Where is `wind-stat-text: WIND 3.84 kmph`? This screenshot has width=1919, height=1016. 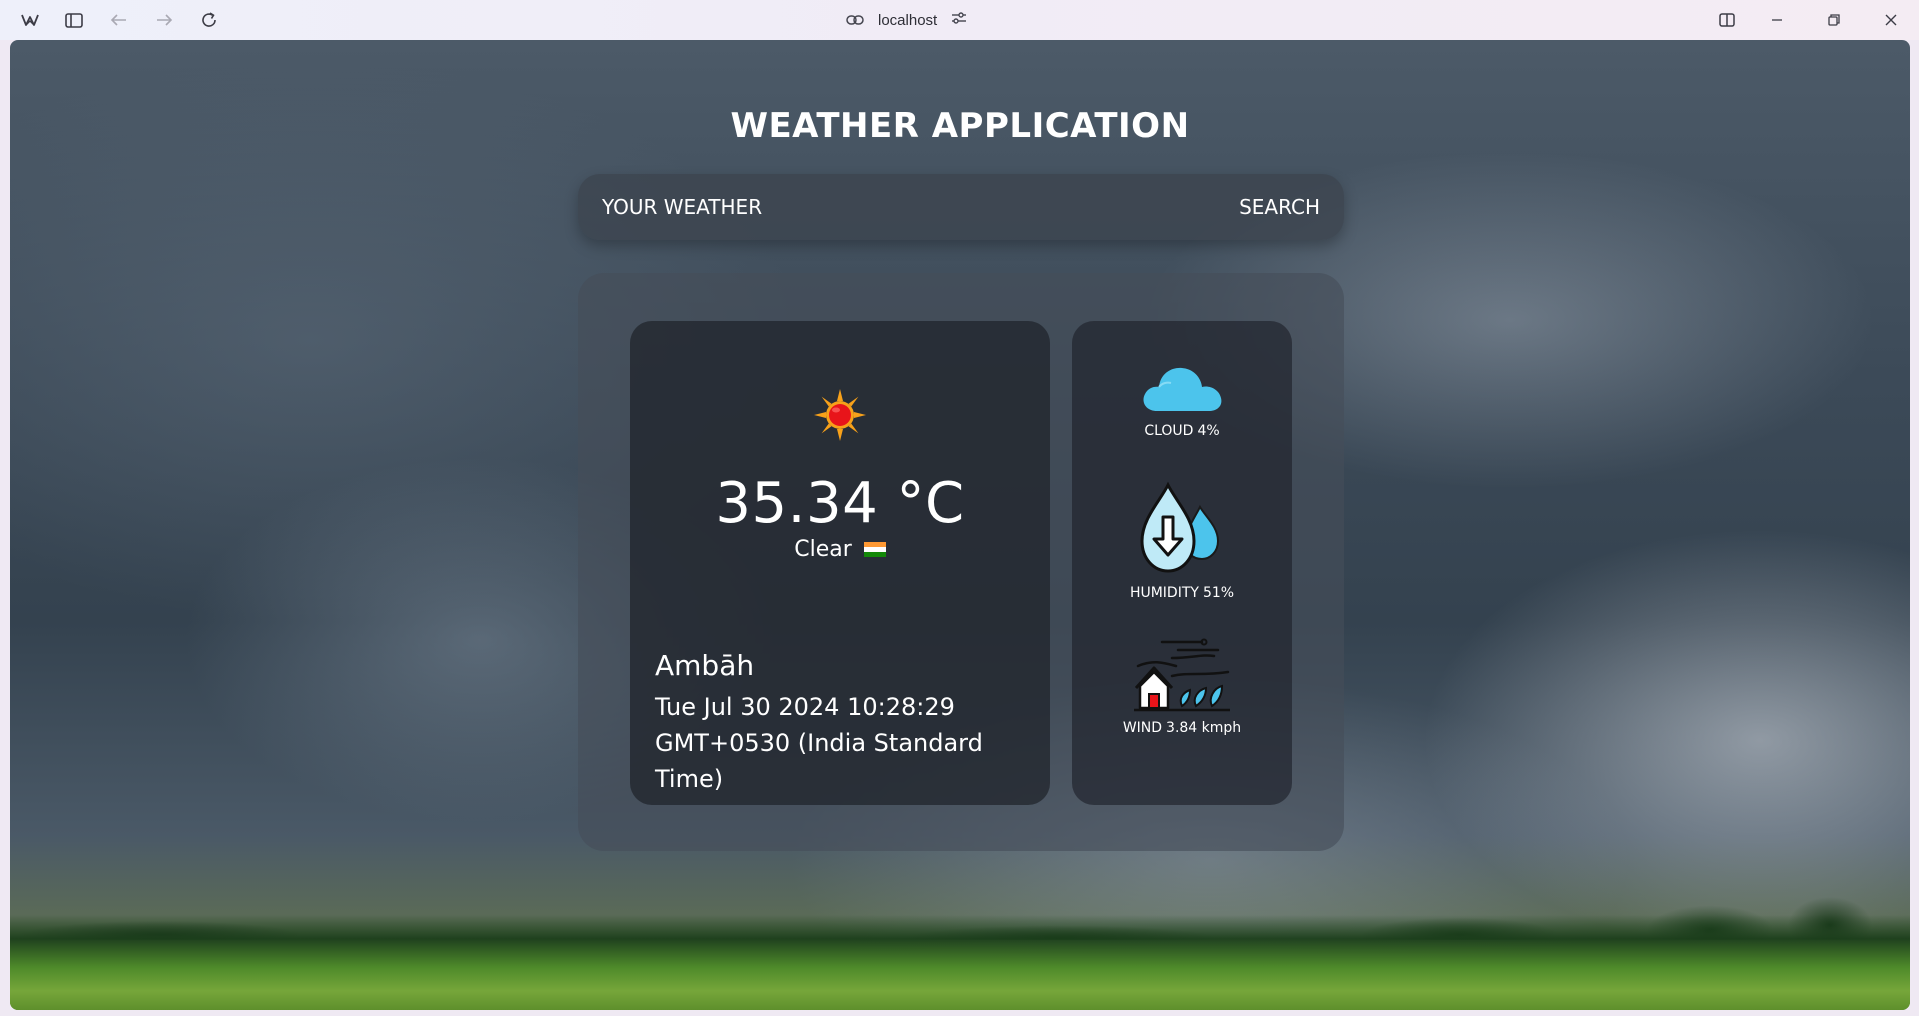 wind-stat-text: WIND 3.84 kmph is located at coordinates (1182, 728).